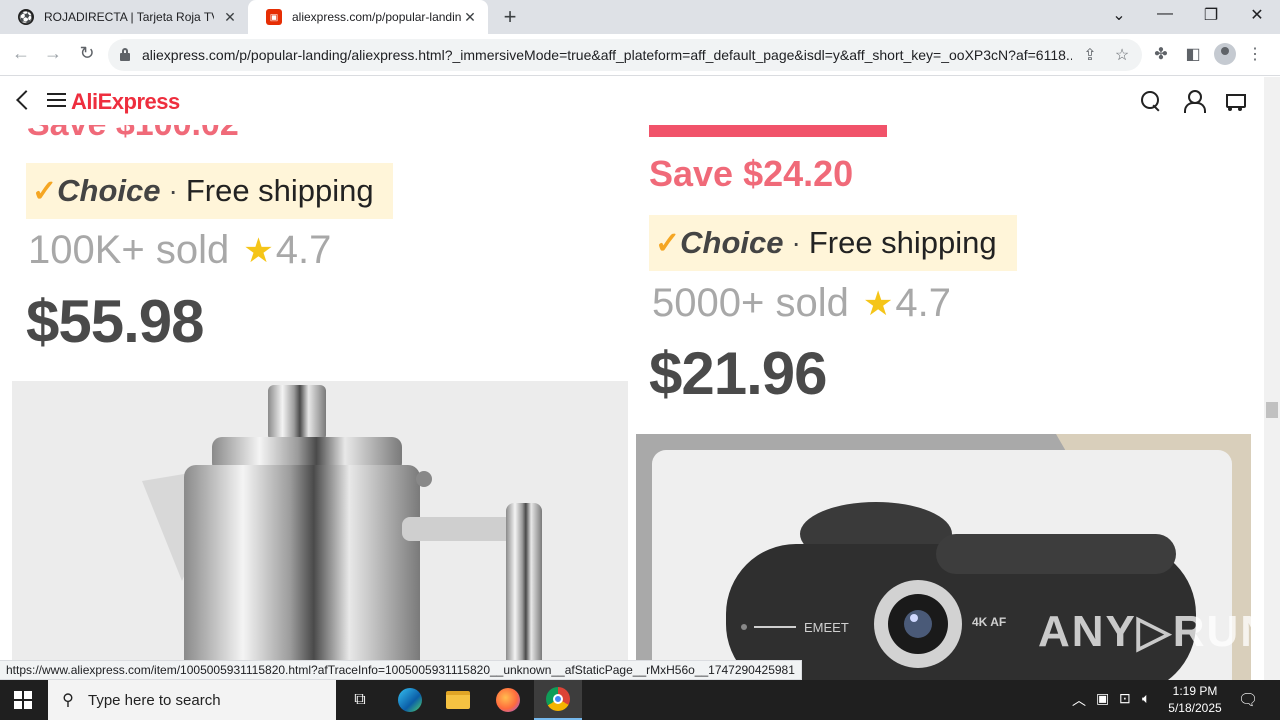  Describe the element at coordinates (1161, 54) in the screenshot. I see `extensions-puzzle-icon: ✤` at that location.